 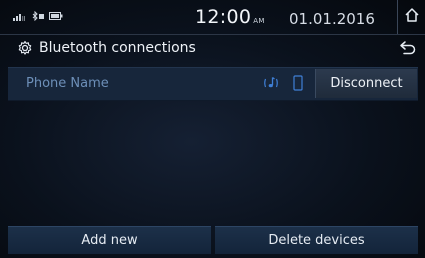 What do you see at coordinates (271, 85) in the screenshot?
I see `audio-streaming-icon` at bounding box center [271, 85].